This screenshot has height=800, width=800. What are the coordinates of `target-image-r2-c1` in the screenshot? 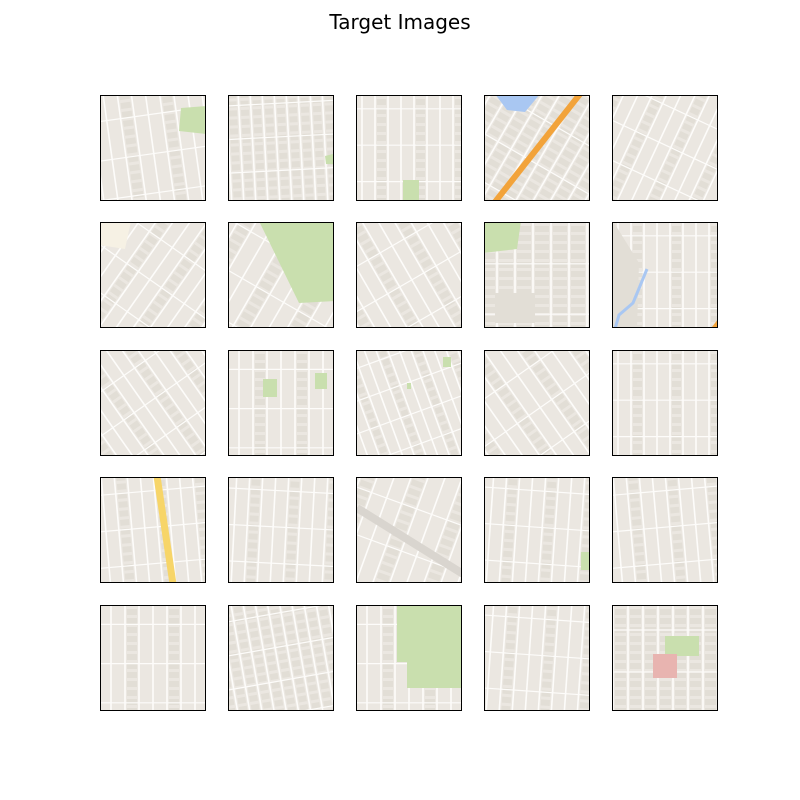 It's located at (153, 275).